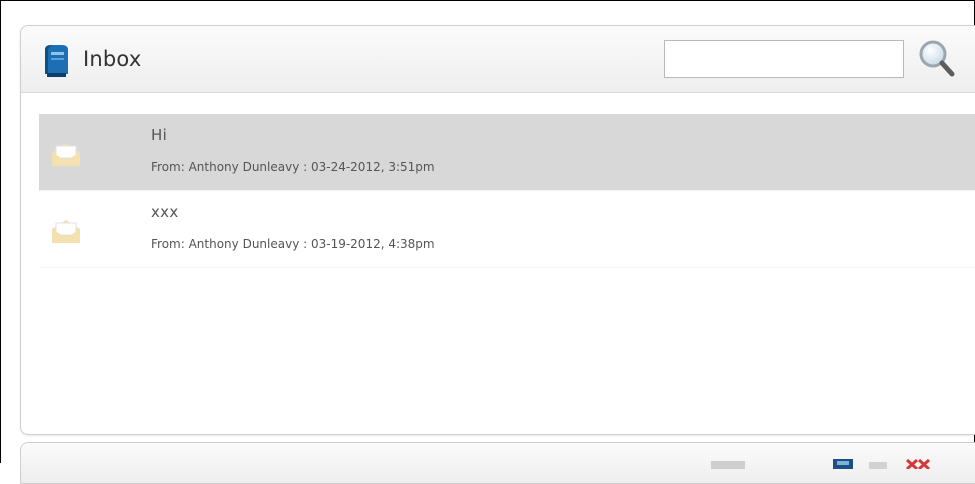 This screenshot has height=484, width=975. I want to click on delete-icon, so click(918, 464).